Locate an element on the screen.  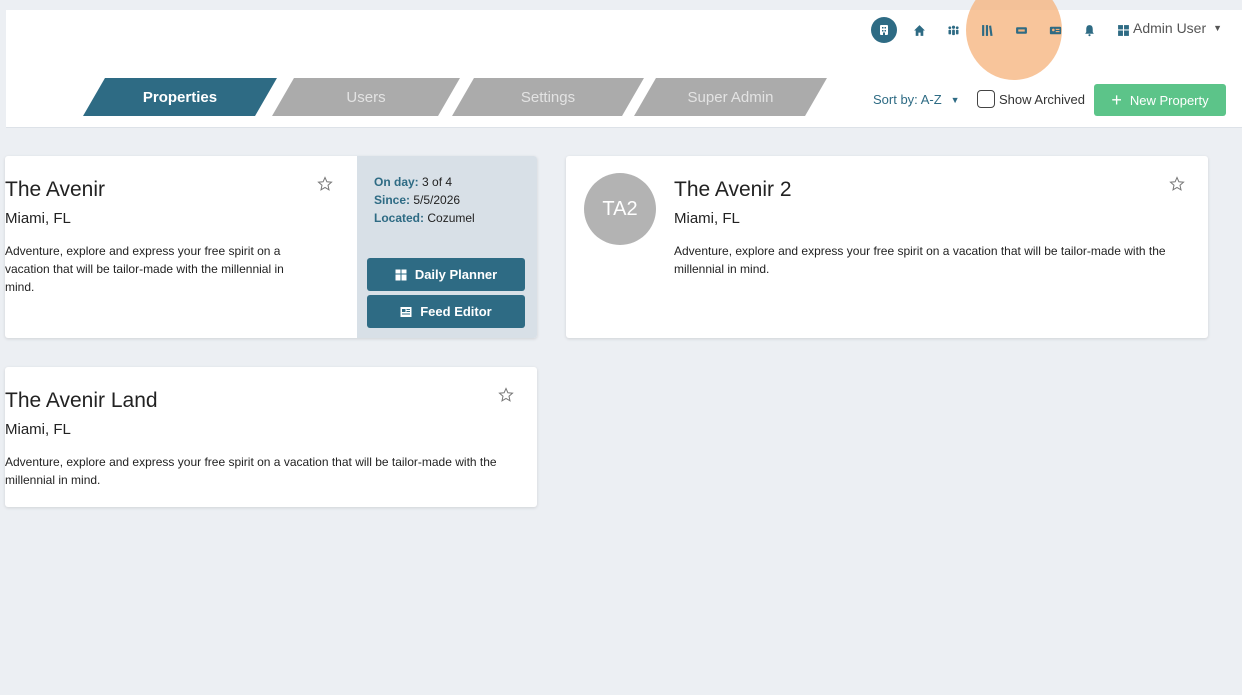
located-meta: Located: Cozumel is located at coordinates (424, 218).